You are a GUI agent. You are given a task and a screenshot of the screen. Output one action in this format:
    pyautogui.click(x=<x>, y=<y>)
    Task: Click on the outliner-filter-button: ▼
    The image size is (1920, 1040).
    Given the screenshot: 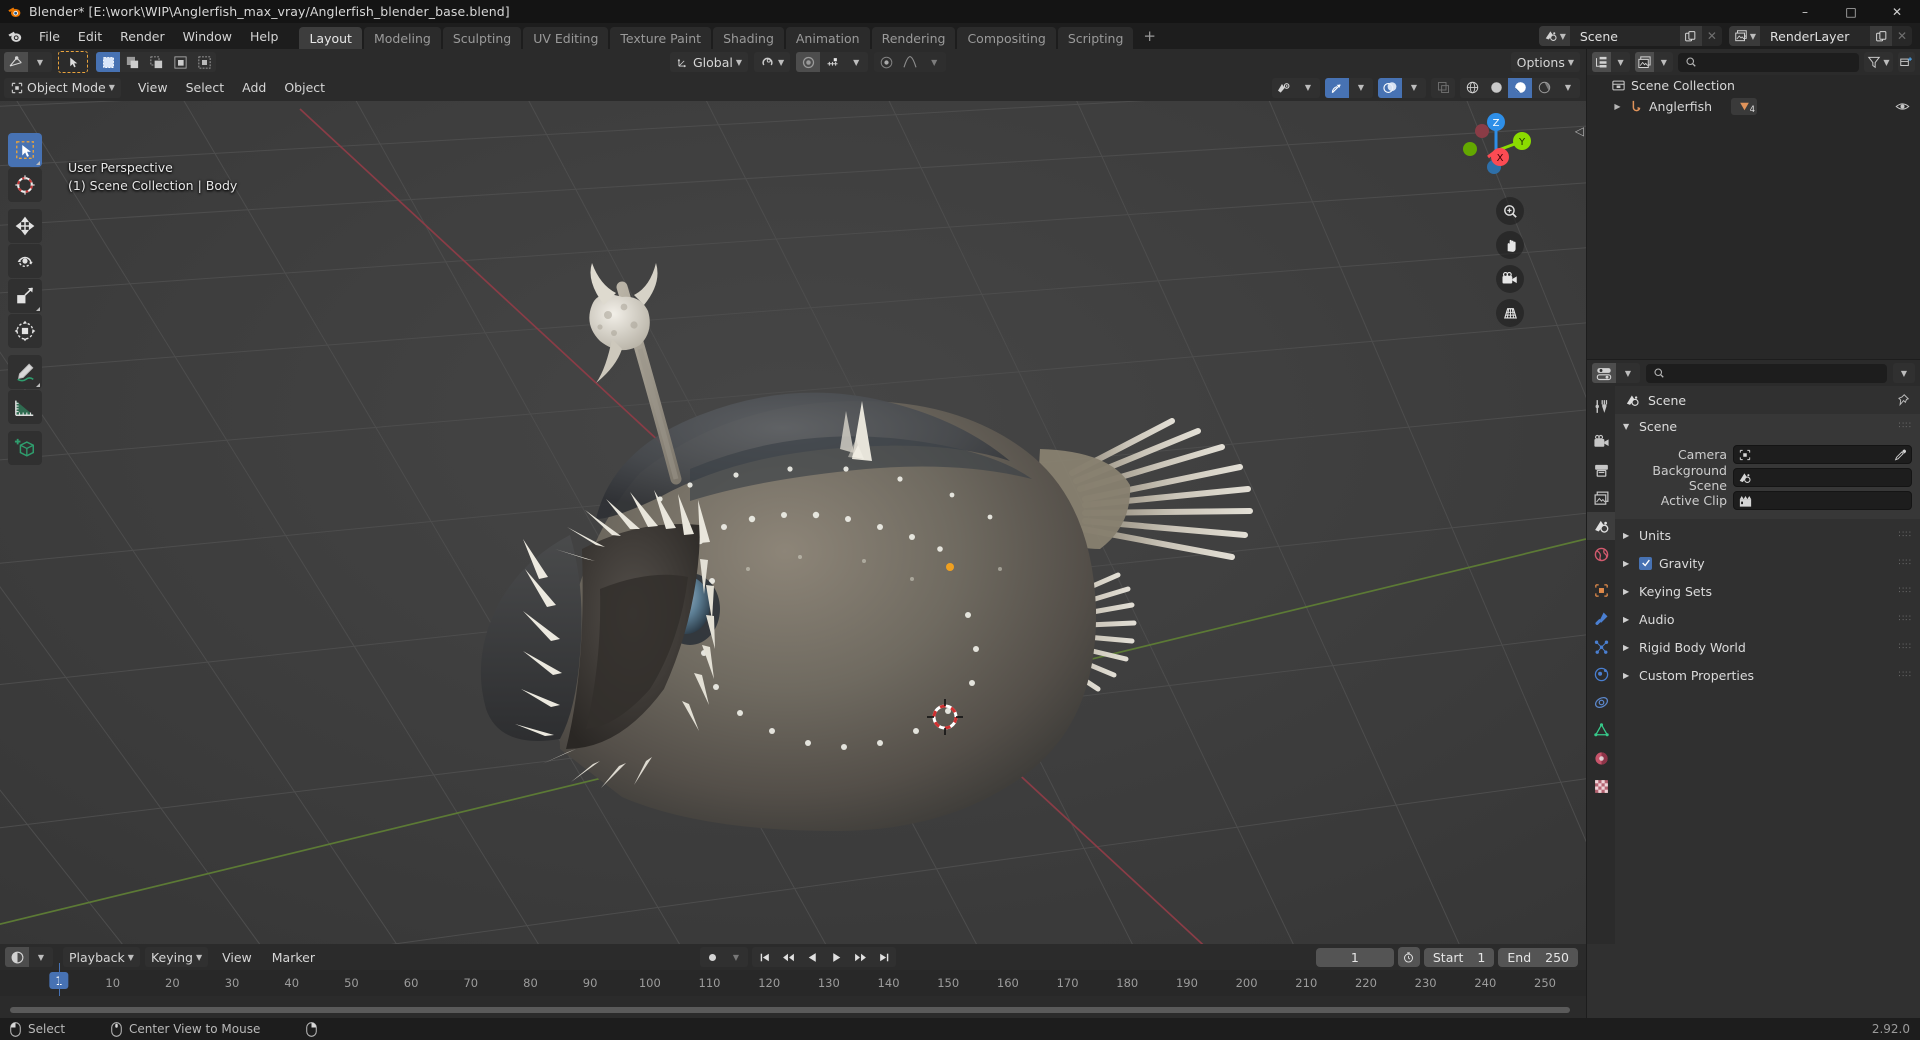 What is the action you would take?
    pyautogui.click(x=1878, y=62)
    